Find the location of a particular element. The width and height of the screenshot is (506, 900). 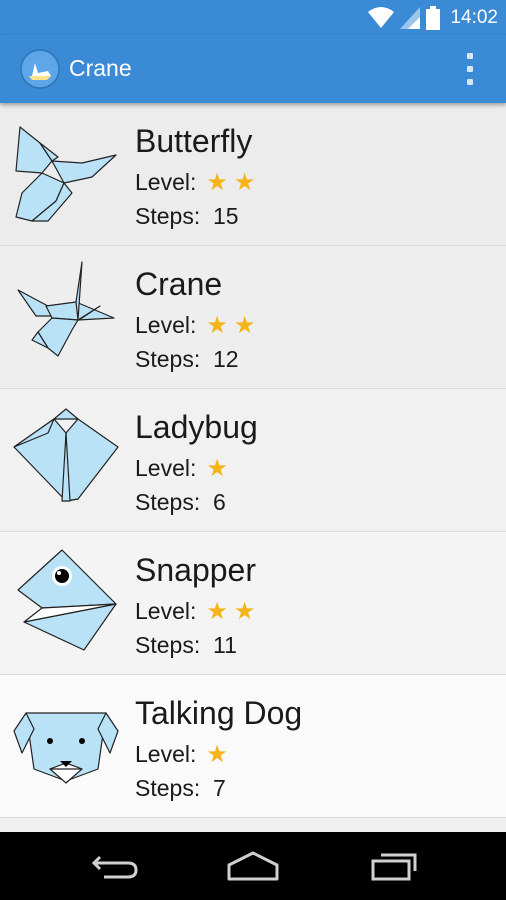

item-steps: Steps: 15 is located at coordinates (187, 216).